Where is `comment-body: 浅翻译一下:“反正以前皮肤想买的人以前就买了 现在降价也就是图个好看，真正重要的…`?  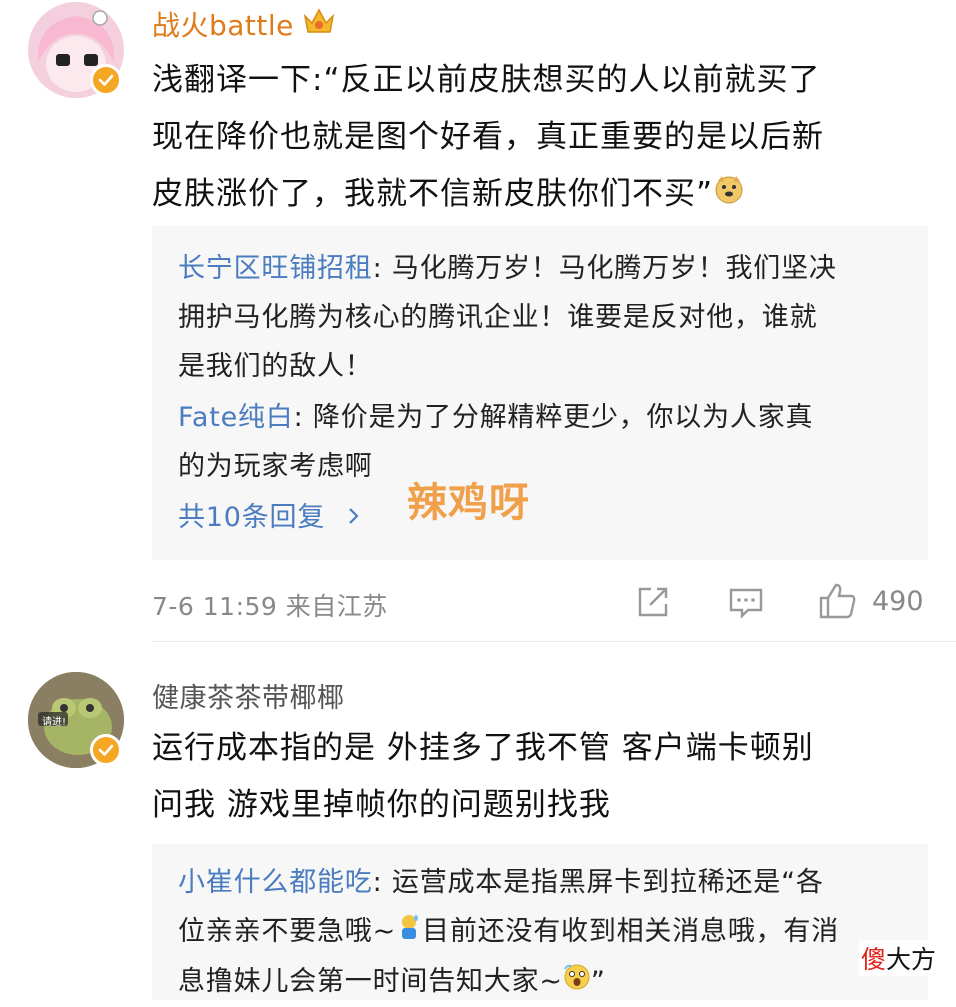
comment-body: 浅翻译一下:“反正以前皮肤想买的人以前就买了 现在降价也就是图个好看，真正重要的… is located at coordinates (547, 138).